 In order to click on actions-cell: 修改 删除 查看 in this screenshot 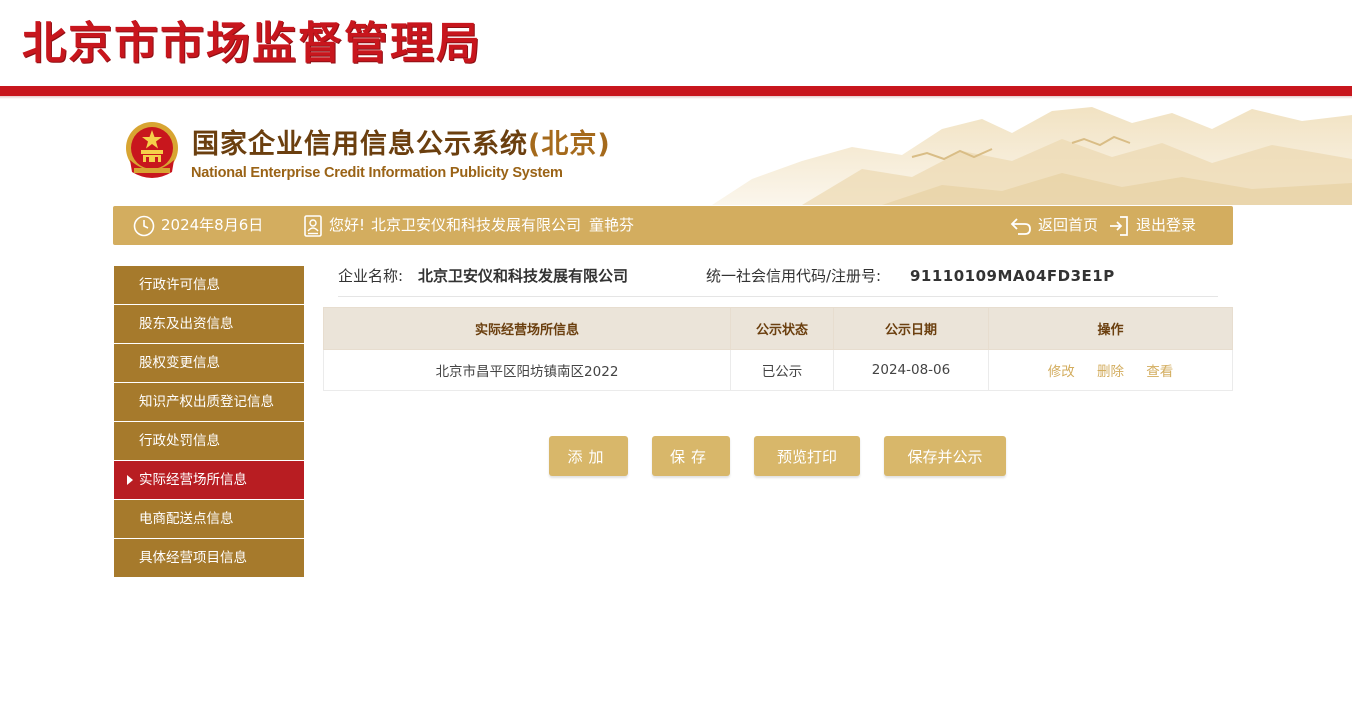, I will do `click(1110, 370)`.